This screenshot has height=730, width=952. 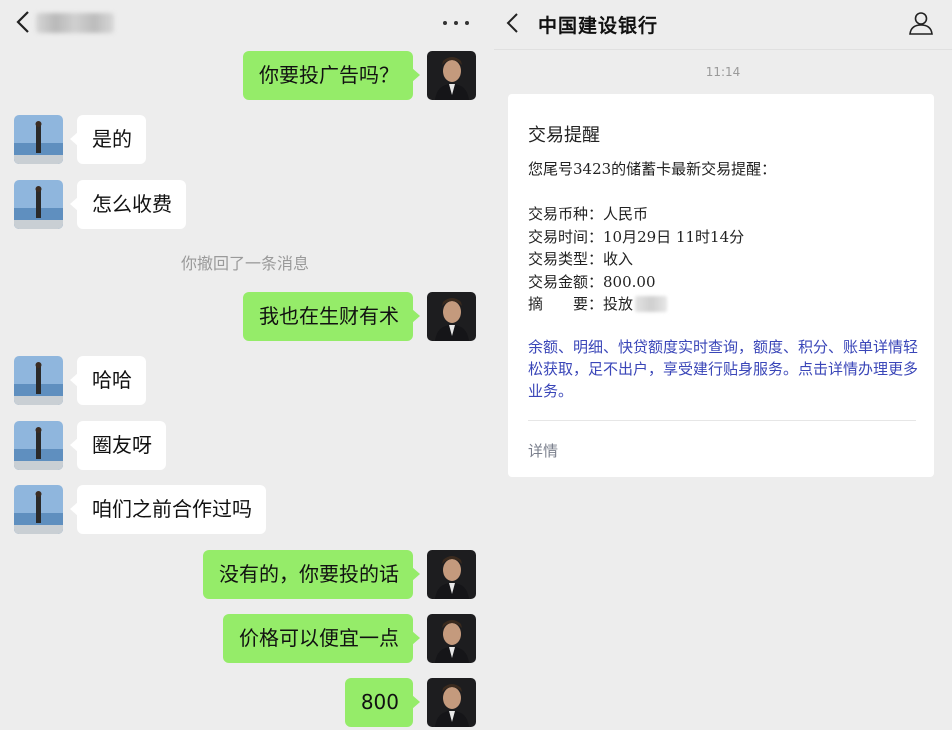 What do you see at coordinates (723, 24) in the screenshot?
I see `bank-header: 中国建设银行` at bounding box center [723, 24].